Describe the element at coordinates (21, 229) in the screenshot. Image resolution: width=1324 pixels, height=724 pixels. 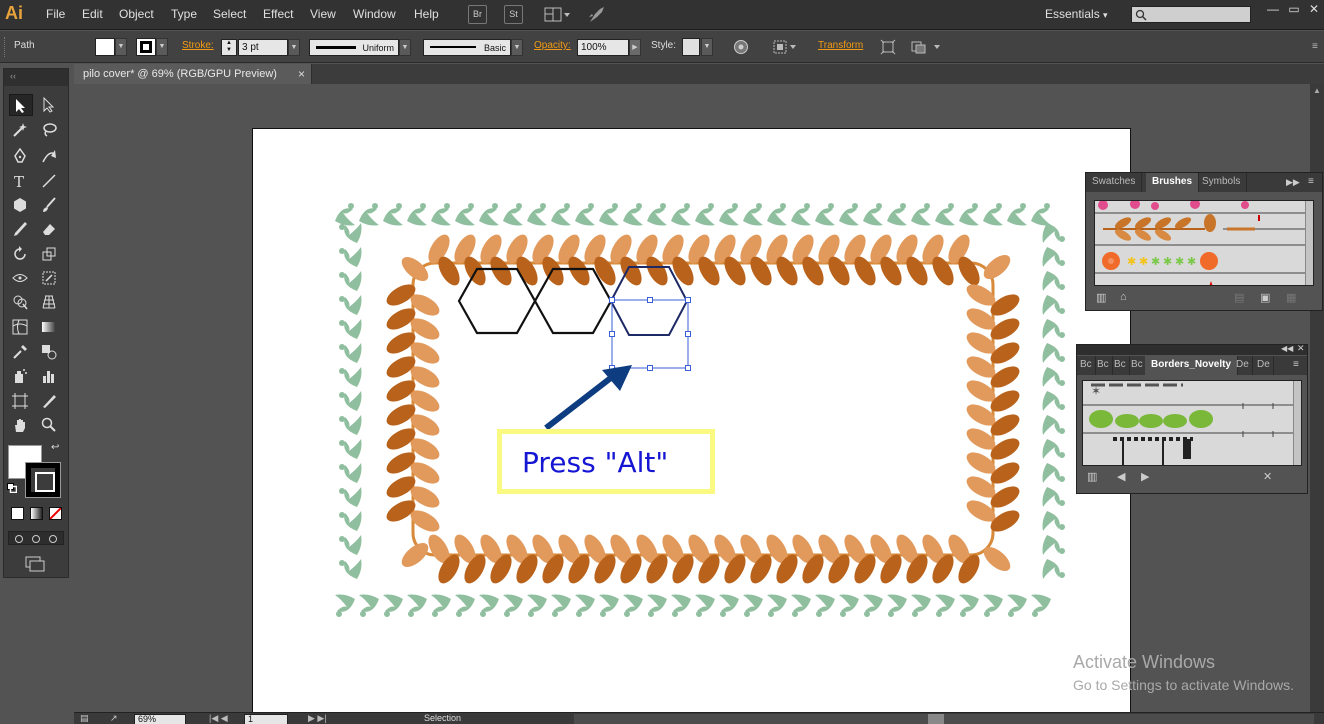
I see `shaper-tool-icon` at that location.